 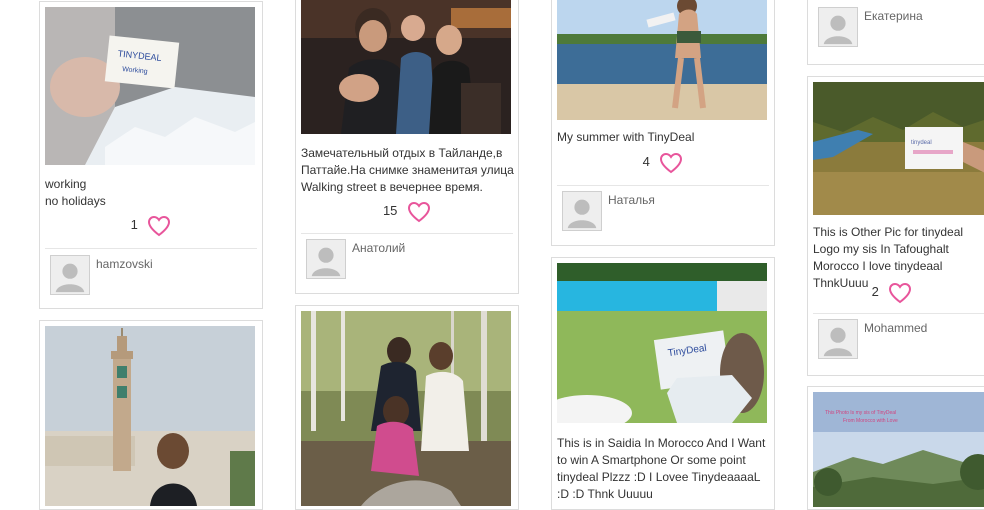 I want to click on like-count: 2, so click(x=875, y=291).